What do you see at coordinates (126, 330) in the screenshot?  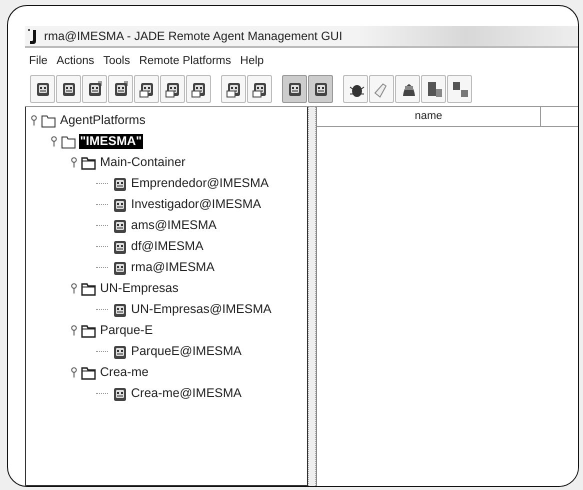 I see `tree-node: Parque-E` at bounding box center [126, 330].